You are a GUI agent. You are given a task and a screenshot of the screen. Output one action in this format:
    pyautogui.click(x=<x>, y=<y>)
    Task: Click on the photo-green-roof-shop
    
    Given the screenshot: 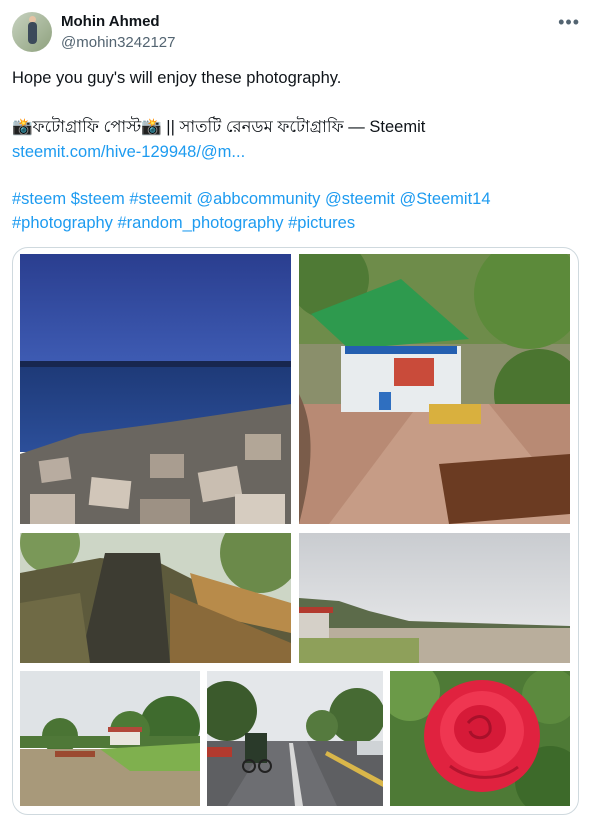 What is the action you would take?
    pyautogui.click(x=434, y=389)
    